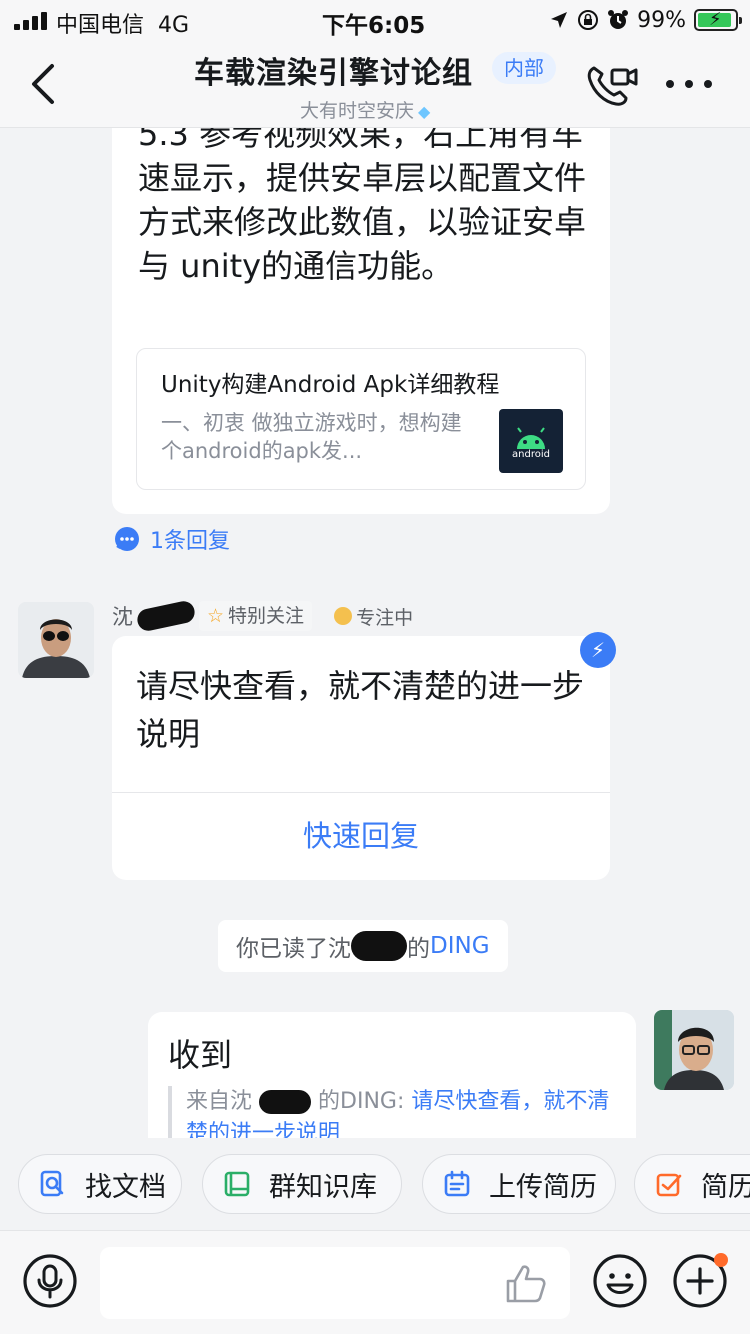  I want to click on avatar, so click(56, 640).